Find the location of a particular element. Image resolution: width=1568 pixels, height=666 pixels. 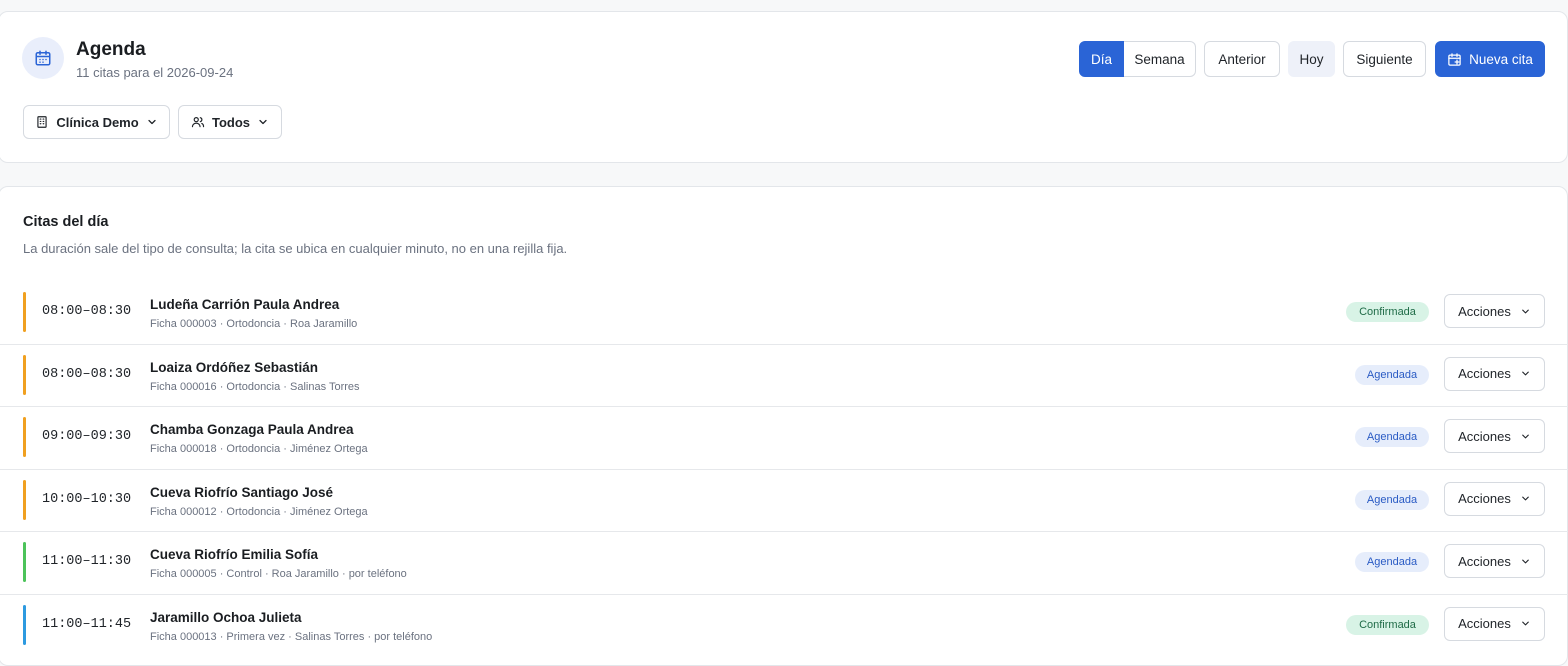

appointment-time: 09:00–09:30 is located at coordinates (87, 436).